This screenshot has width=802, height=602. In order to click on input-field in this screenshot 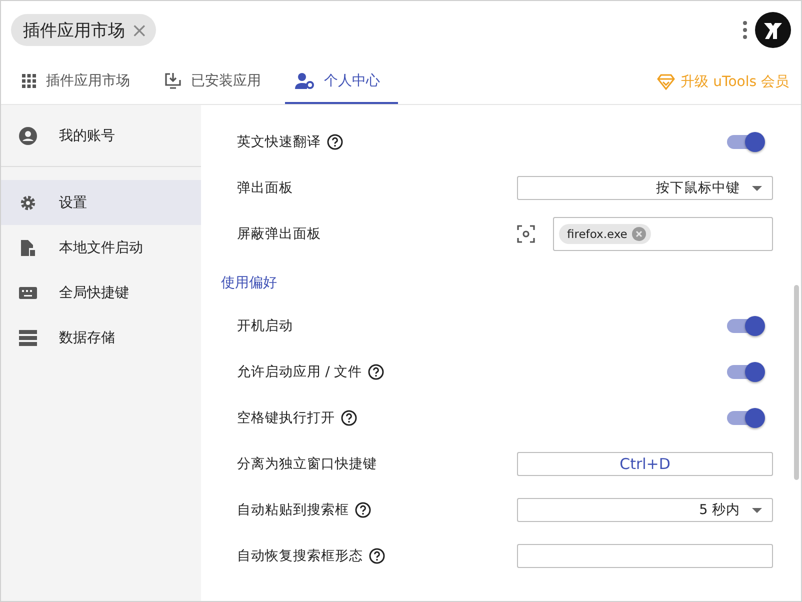, I will do `click(645, 556)`.